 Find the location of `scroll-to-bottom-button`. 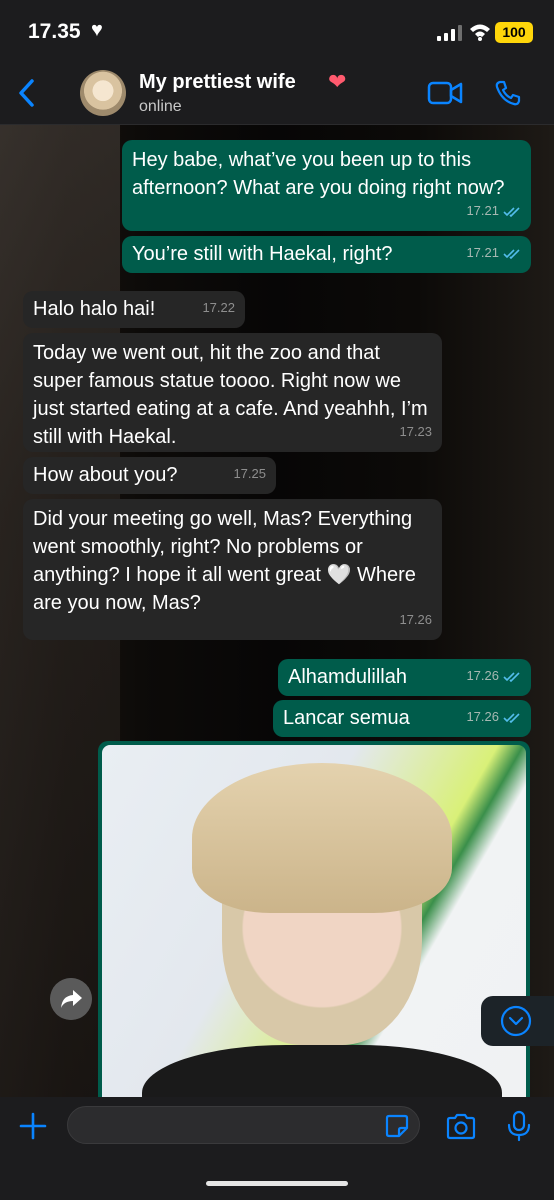

scroll-to-bottom-button is located at coordinates (517, 1021).